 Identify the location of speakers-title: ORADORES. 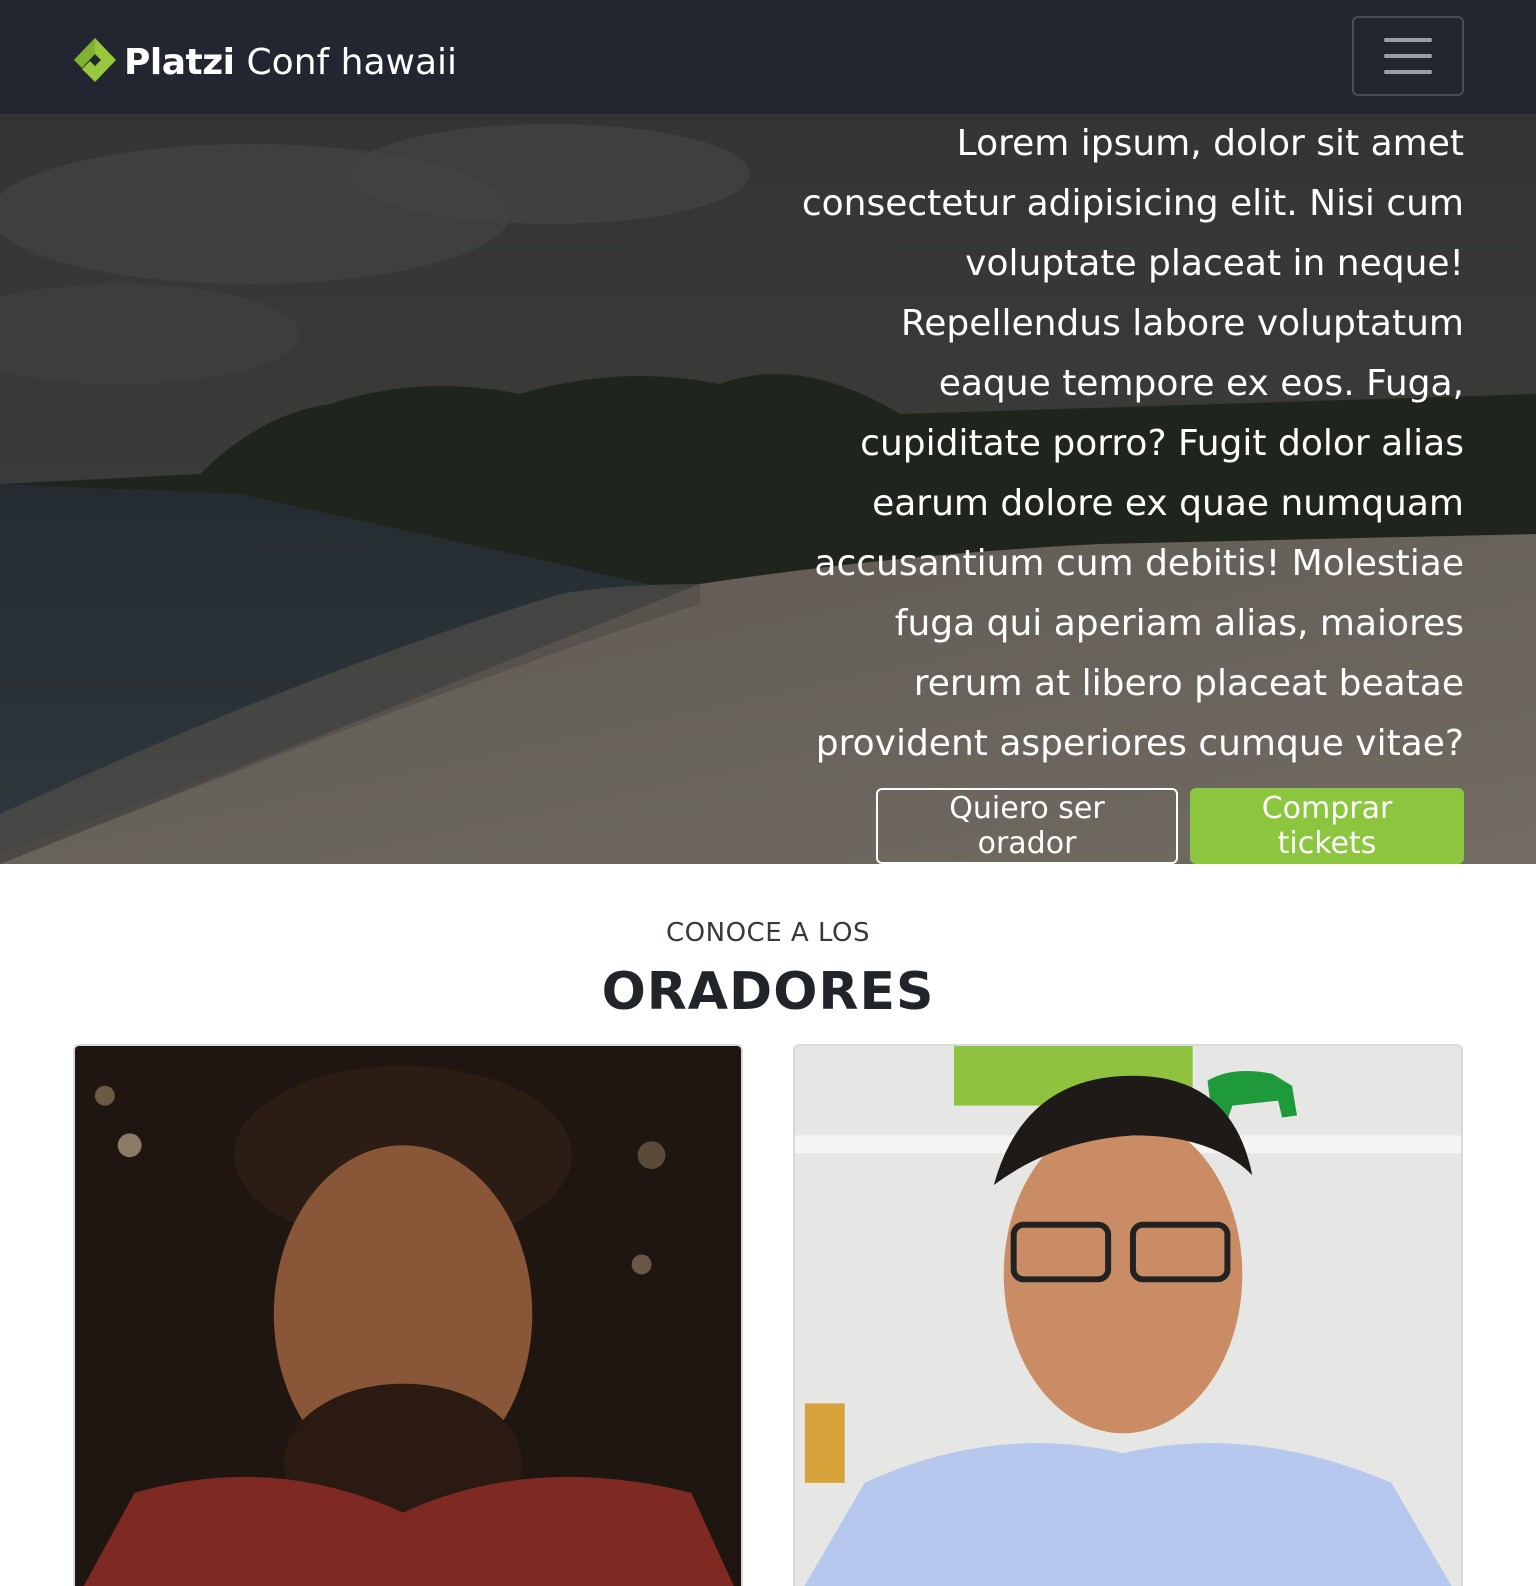
(768, 992).